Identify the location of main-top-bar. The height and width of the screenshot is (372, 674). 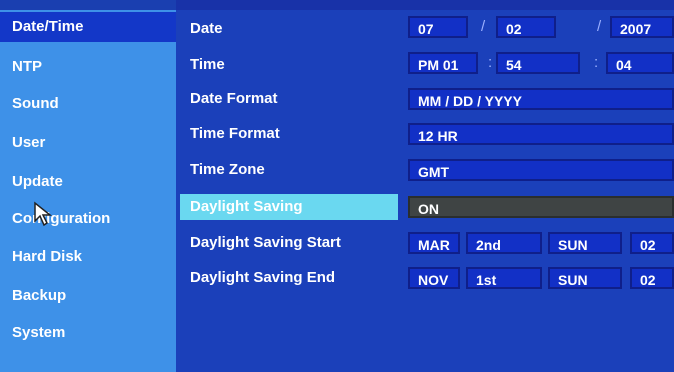
(425, 5).